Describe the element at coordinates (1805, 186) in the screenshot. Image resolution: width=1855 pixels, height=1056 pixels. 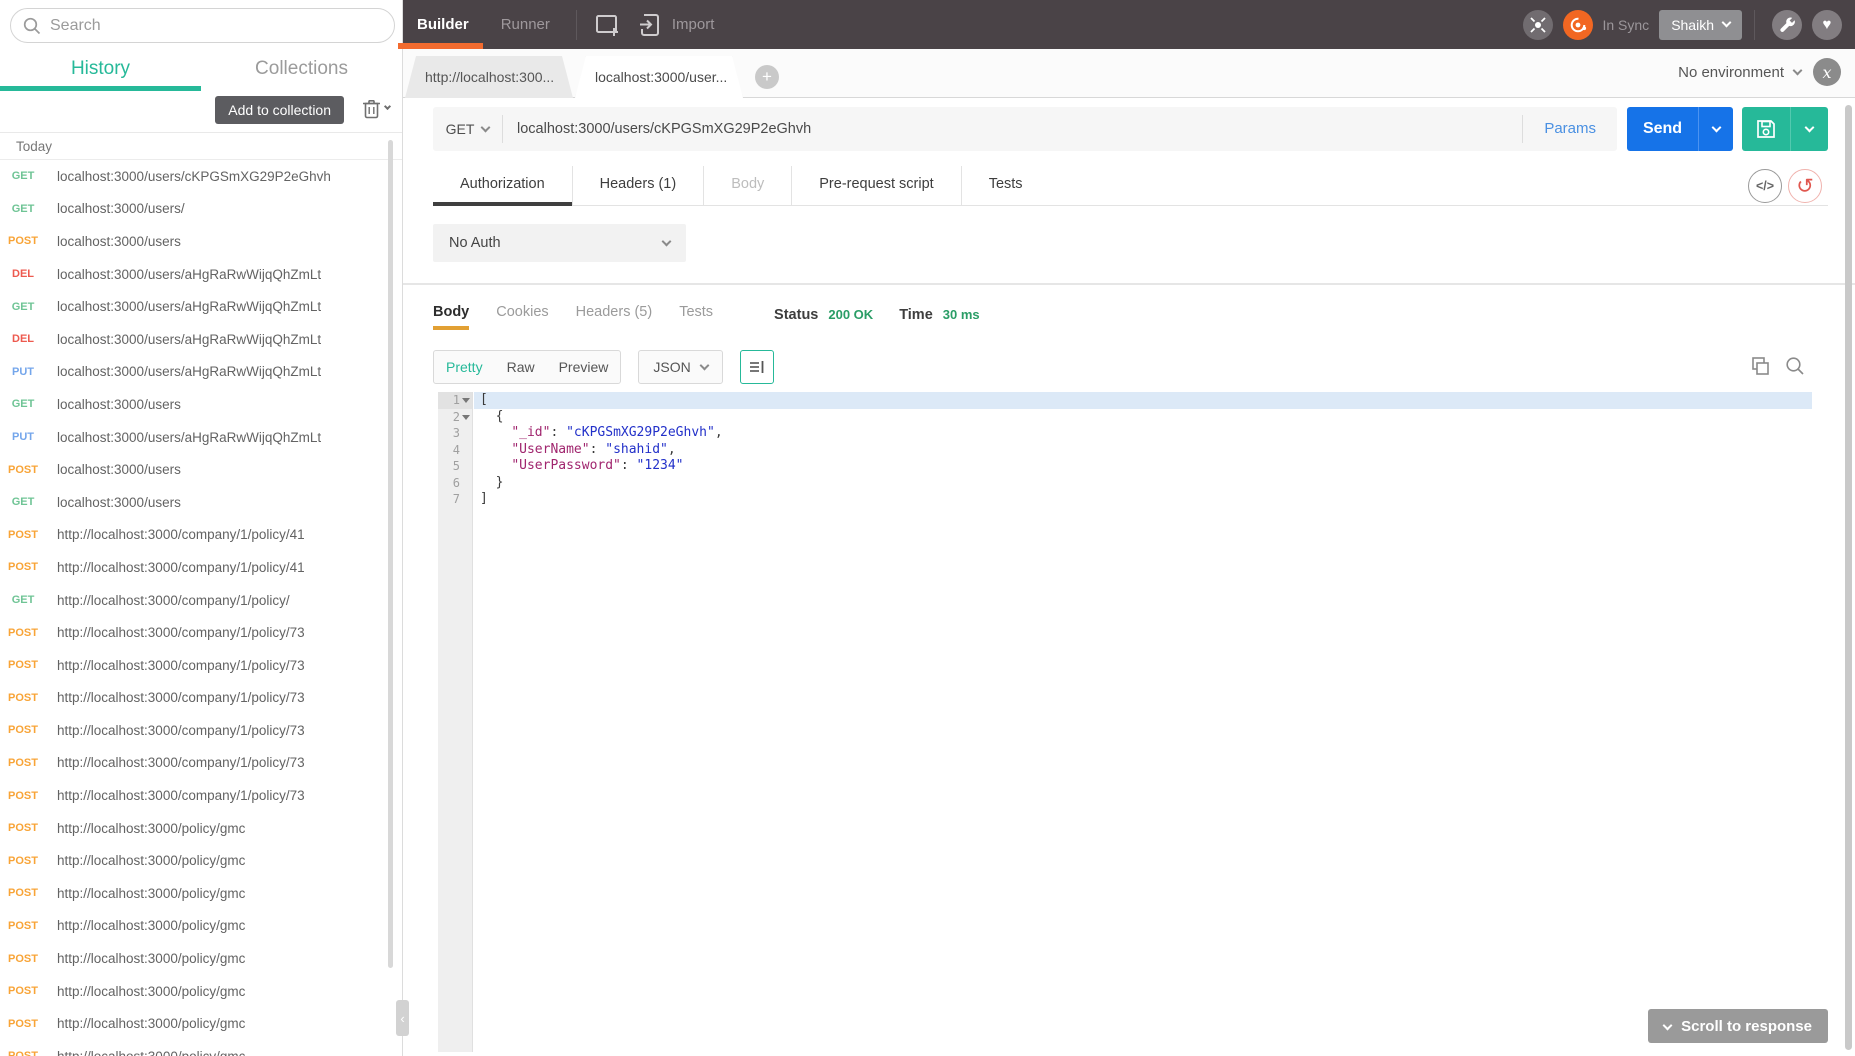
I see `reset-request-button: ↺` at that location.